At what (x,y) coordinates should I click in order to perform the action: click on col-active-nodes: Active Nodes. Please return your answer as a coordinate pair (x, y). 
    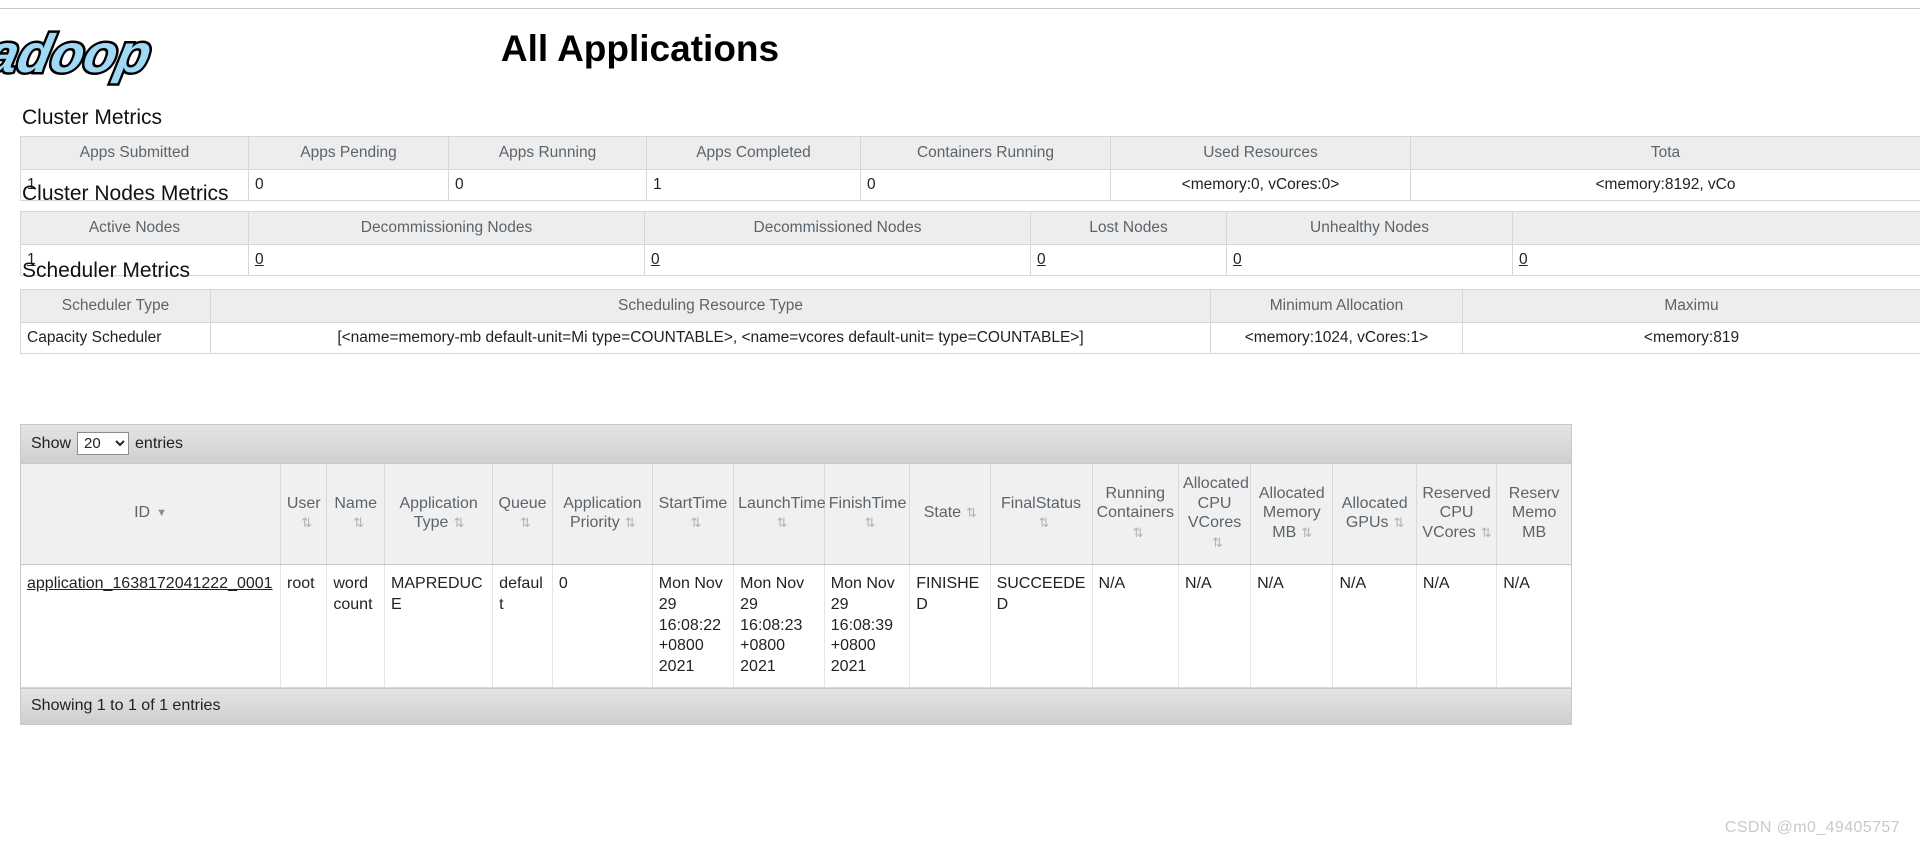
    Looking at the image, I should click on (134, 228).